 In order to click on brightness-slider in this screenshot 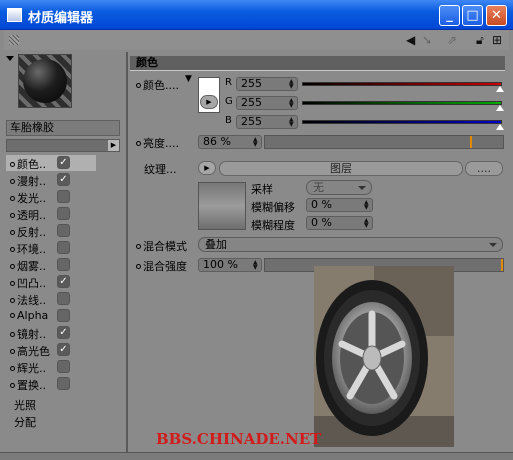, I will do `click(384, 142)`.